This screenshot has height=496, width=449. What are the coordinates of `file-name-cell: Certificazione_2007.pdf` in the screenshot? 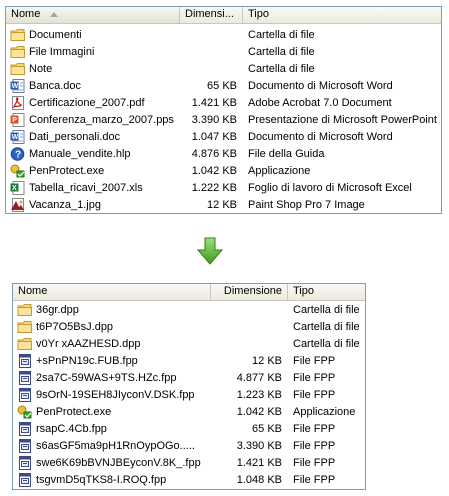 It's located at (93, 102).